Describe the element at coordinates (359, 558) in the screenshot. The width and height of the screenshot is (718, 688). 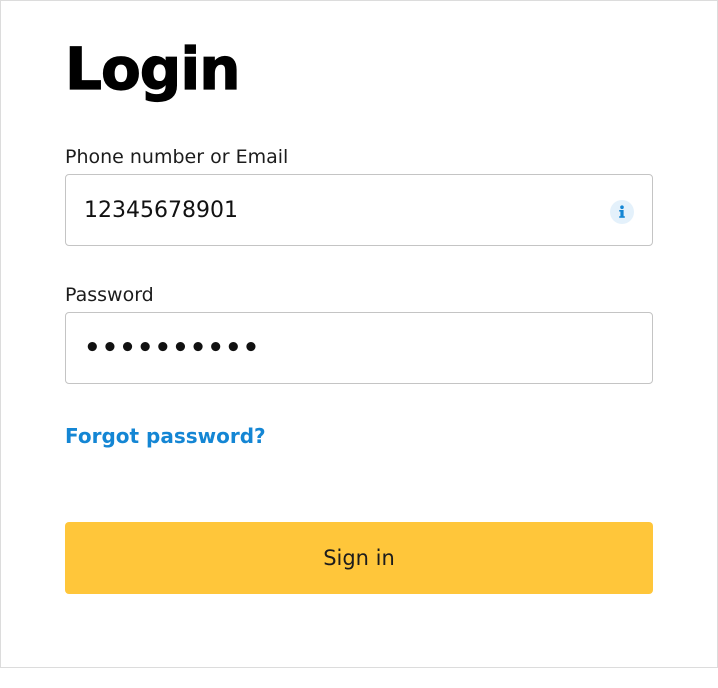
I see `sign-in-button: Sign in` at that location.